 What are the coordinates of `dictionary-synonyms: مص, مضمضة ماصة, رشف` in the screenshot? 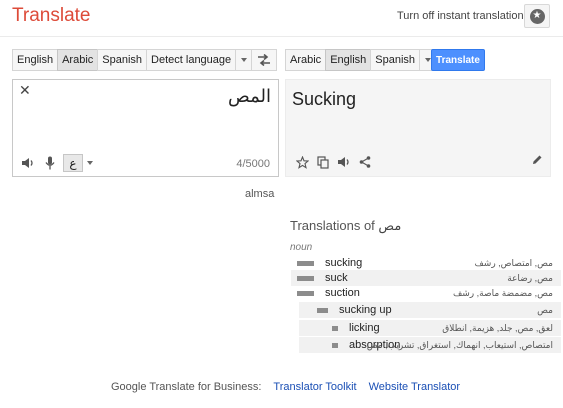 It's located at (503, 293).